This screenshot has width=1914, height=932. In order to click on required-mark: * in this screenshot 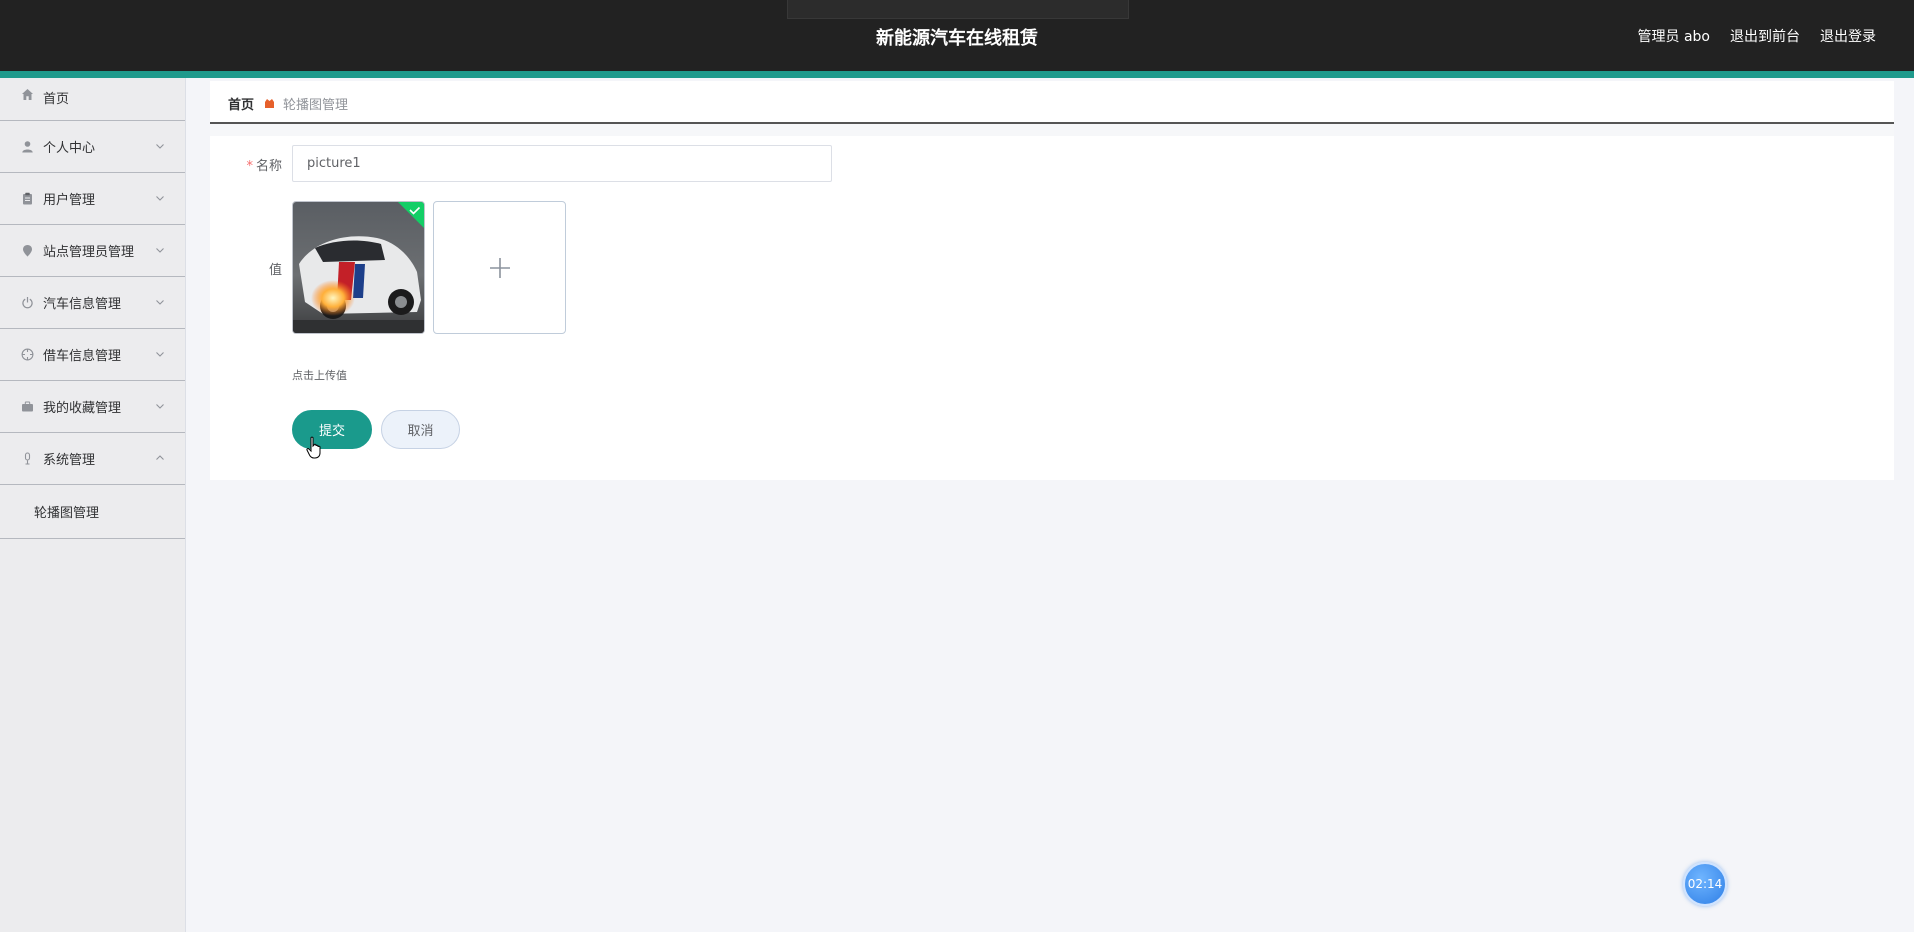, I will do `click(249, 166)`.